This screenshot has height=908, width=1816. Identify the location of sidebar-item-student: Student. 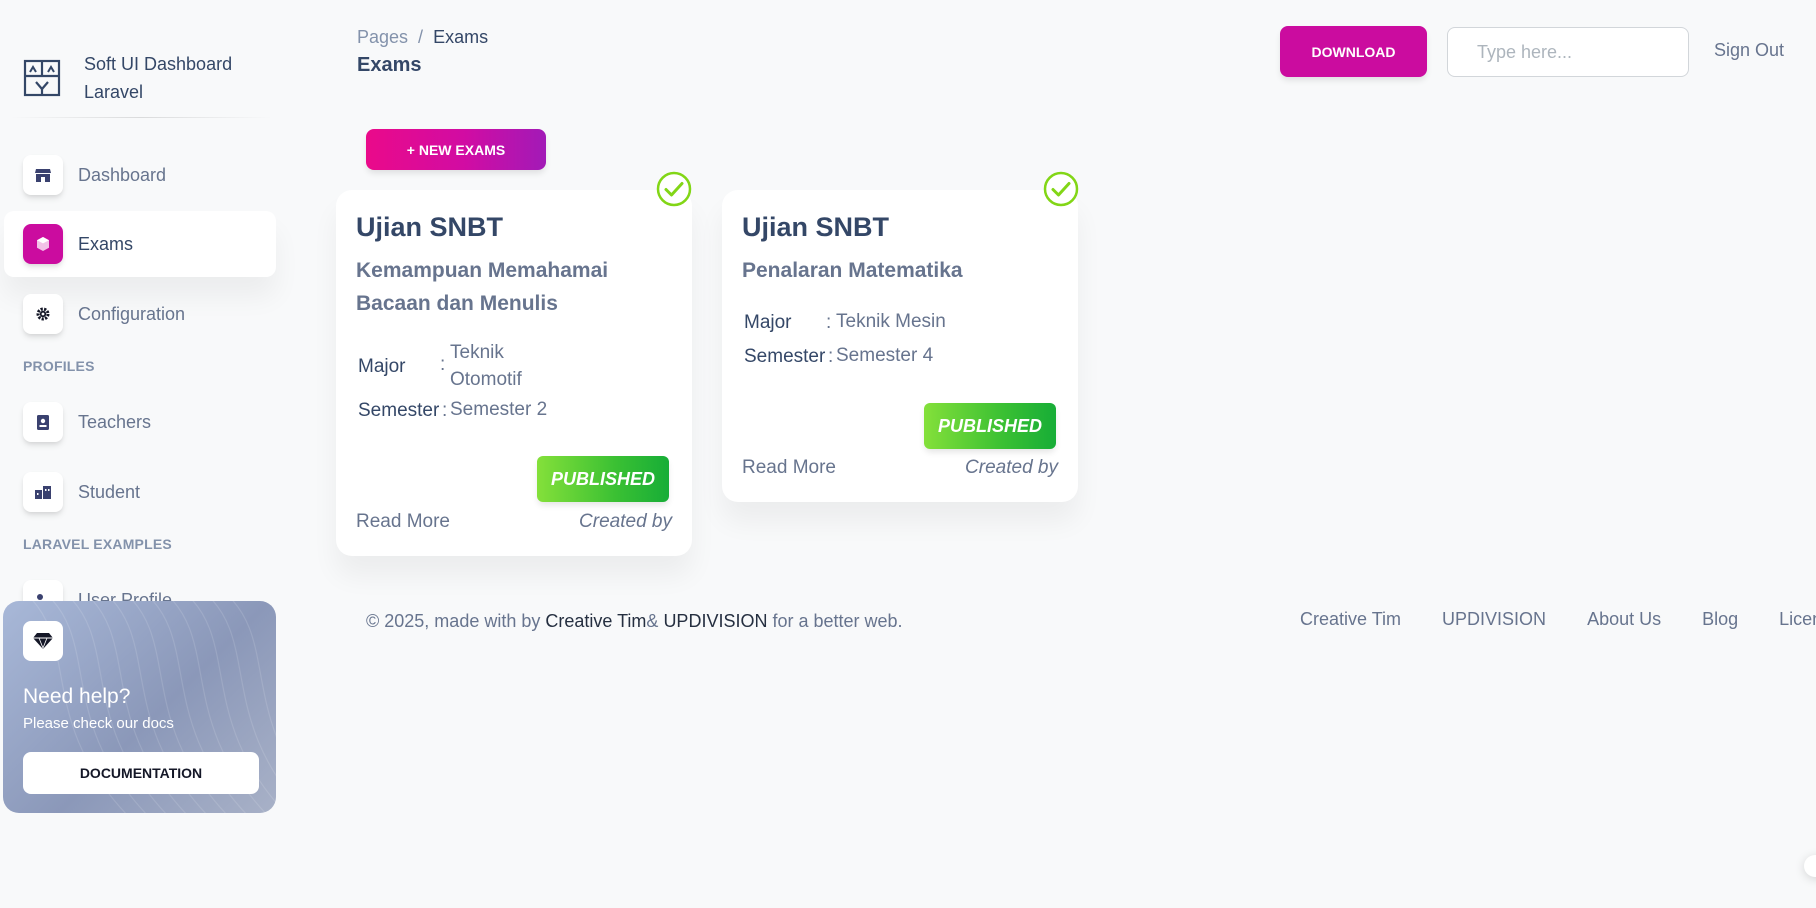
(140, 492).